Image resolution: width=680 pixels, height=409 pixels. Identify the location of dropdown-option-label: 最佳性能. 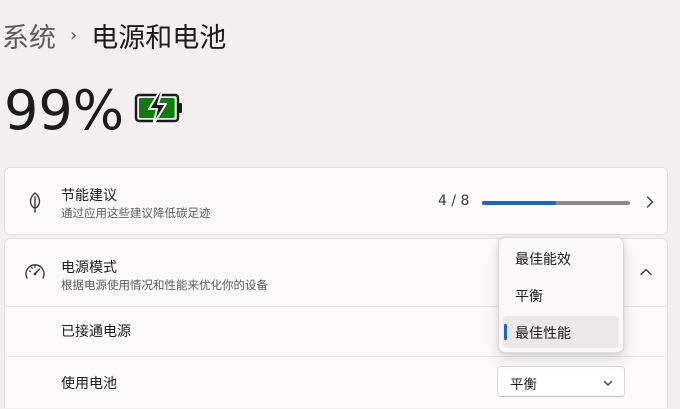
(543, 334).